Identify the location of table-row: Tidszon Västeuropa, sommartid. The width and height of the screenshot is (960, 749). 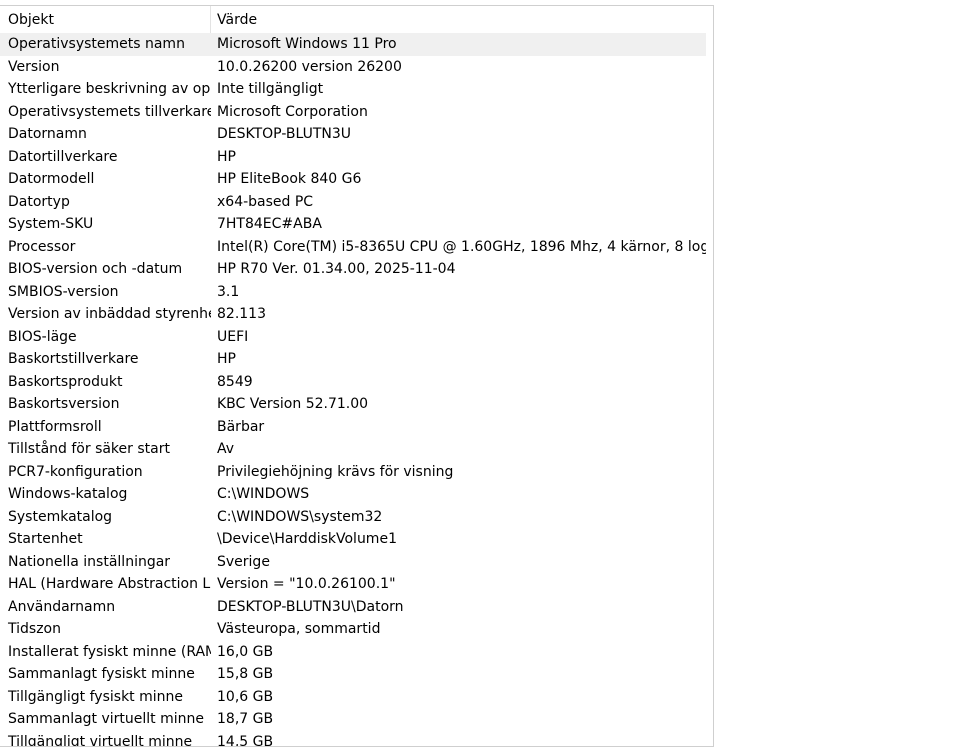
(356, 629).